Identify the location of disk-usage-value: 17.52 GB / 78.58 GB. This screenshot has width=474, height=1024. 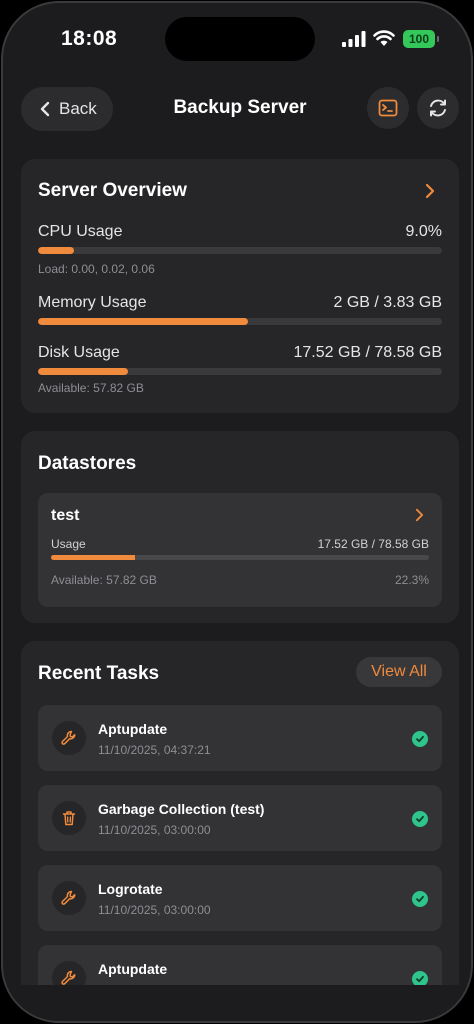
(367, 352).